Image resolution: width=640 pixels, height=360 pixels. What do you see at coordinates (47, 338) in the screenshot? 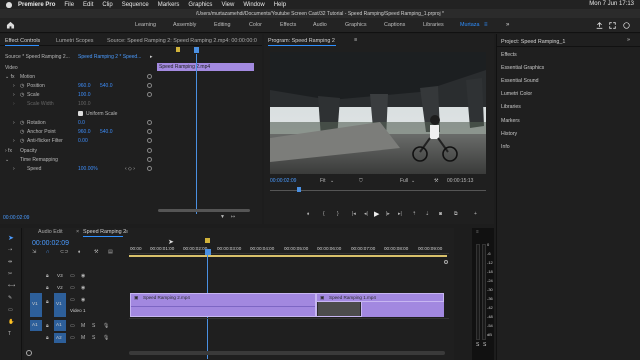
I see `a2-lock-icon: 🔒︎` at bounding box center [47, 338].